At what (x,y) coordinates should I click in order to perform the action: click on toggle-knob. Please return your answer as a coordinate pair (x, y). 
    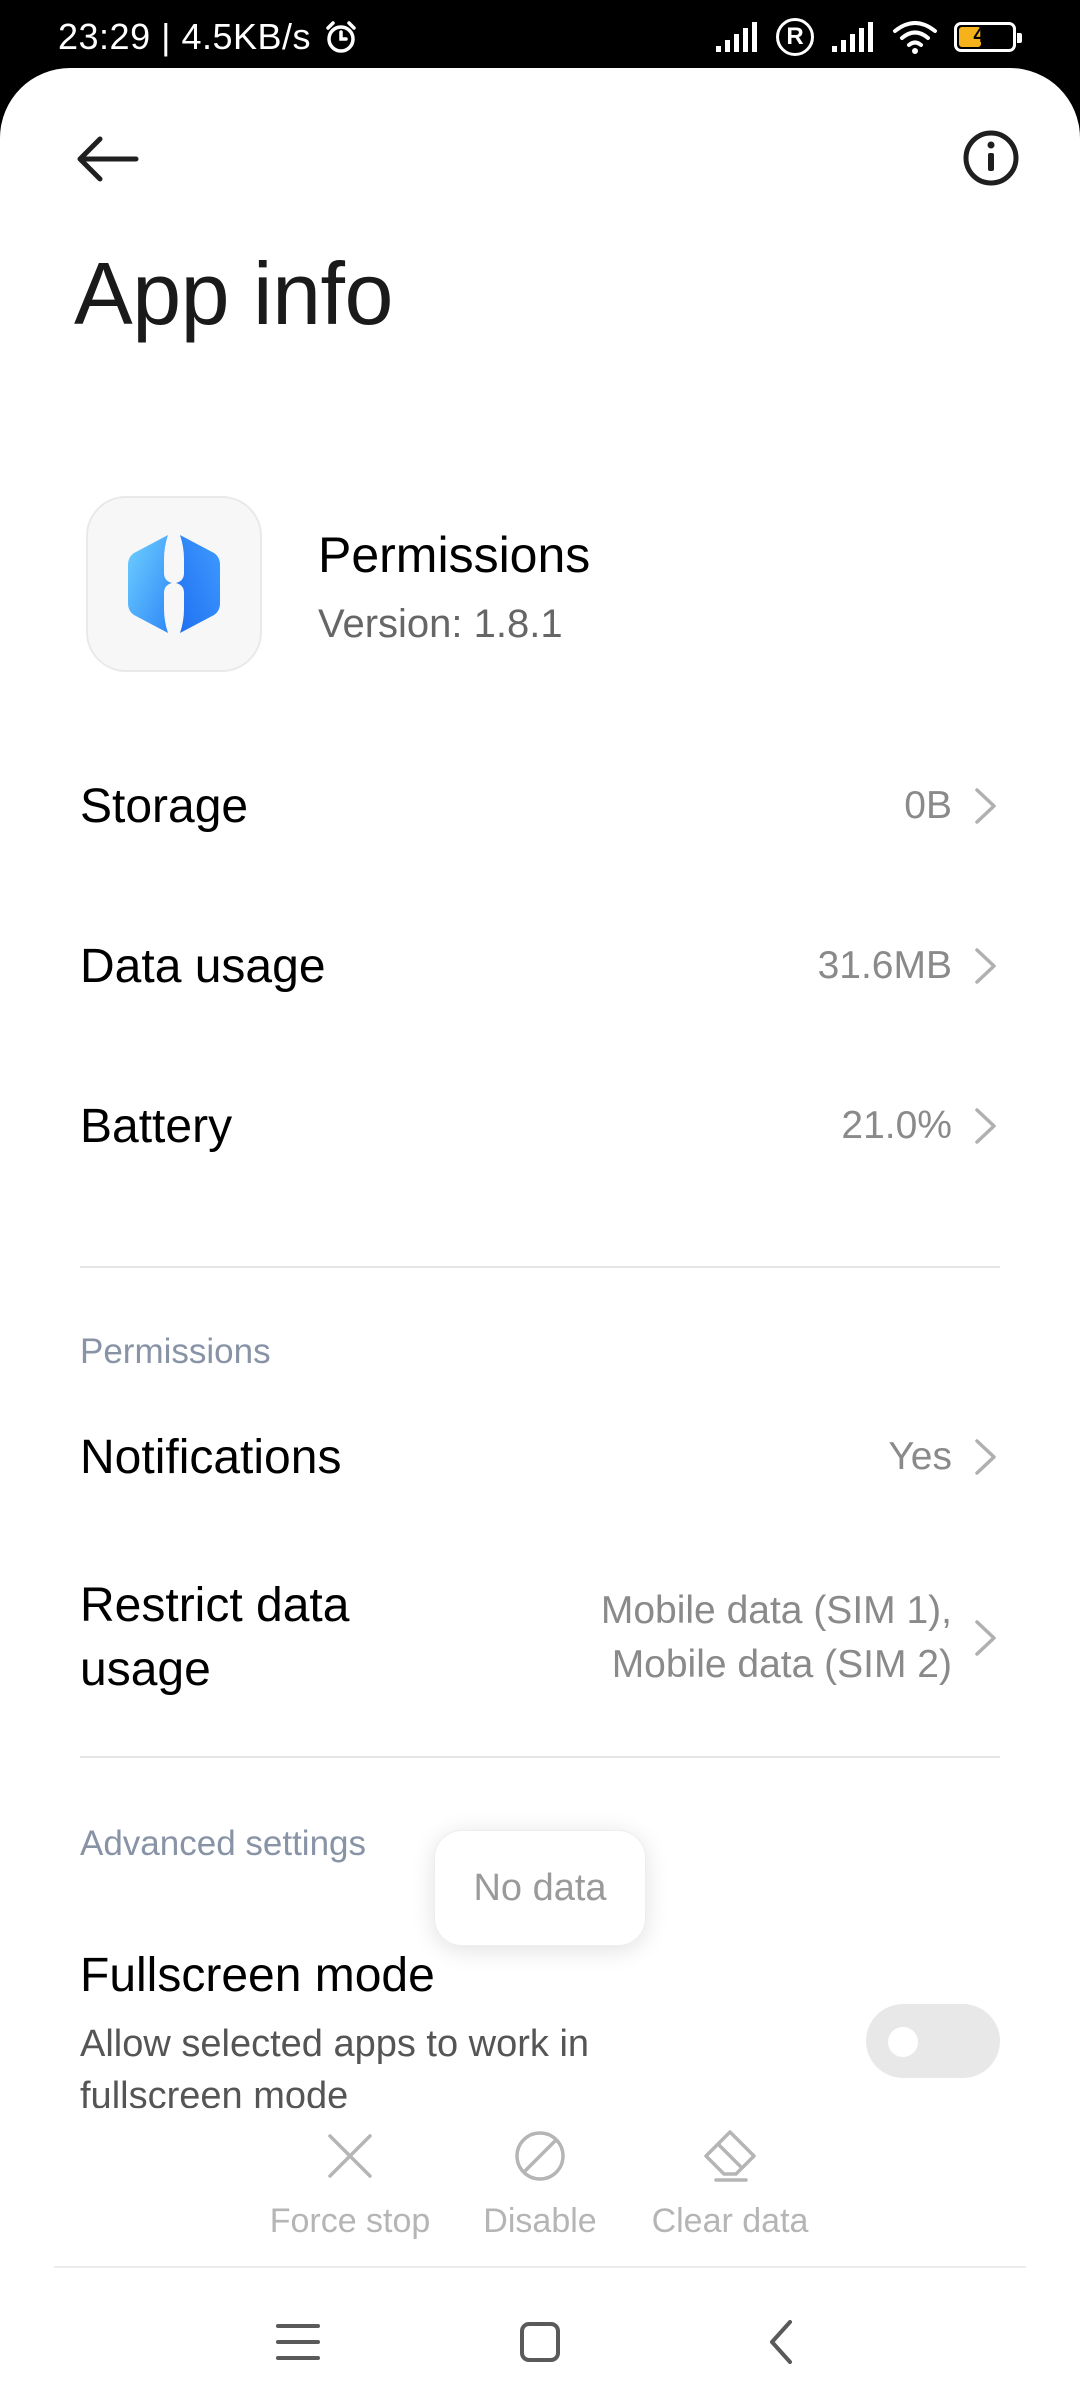
    Looking at the image, I should click on (903, 2042).